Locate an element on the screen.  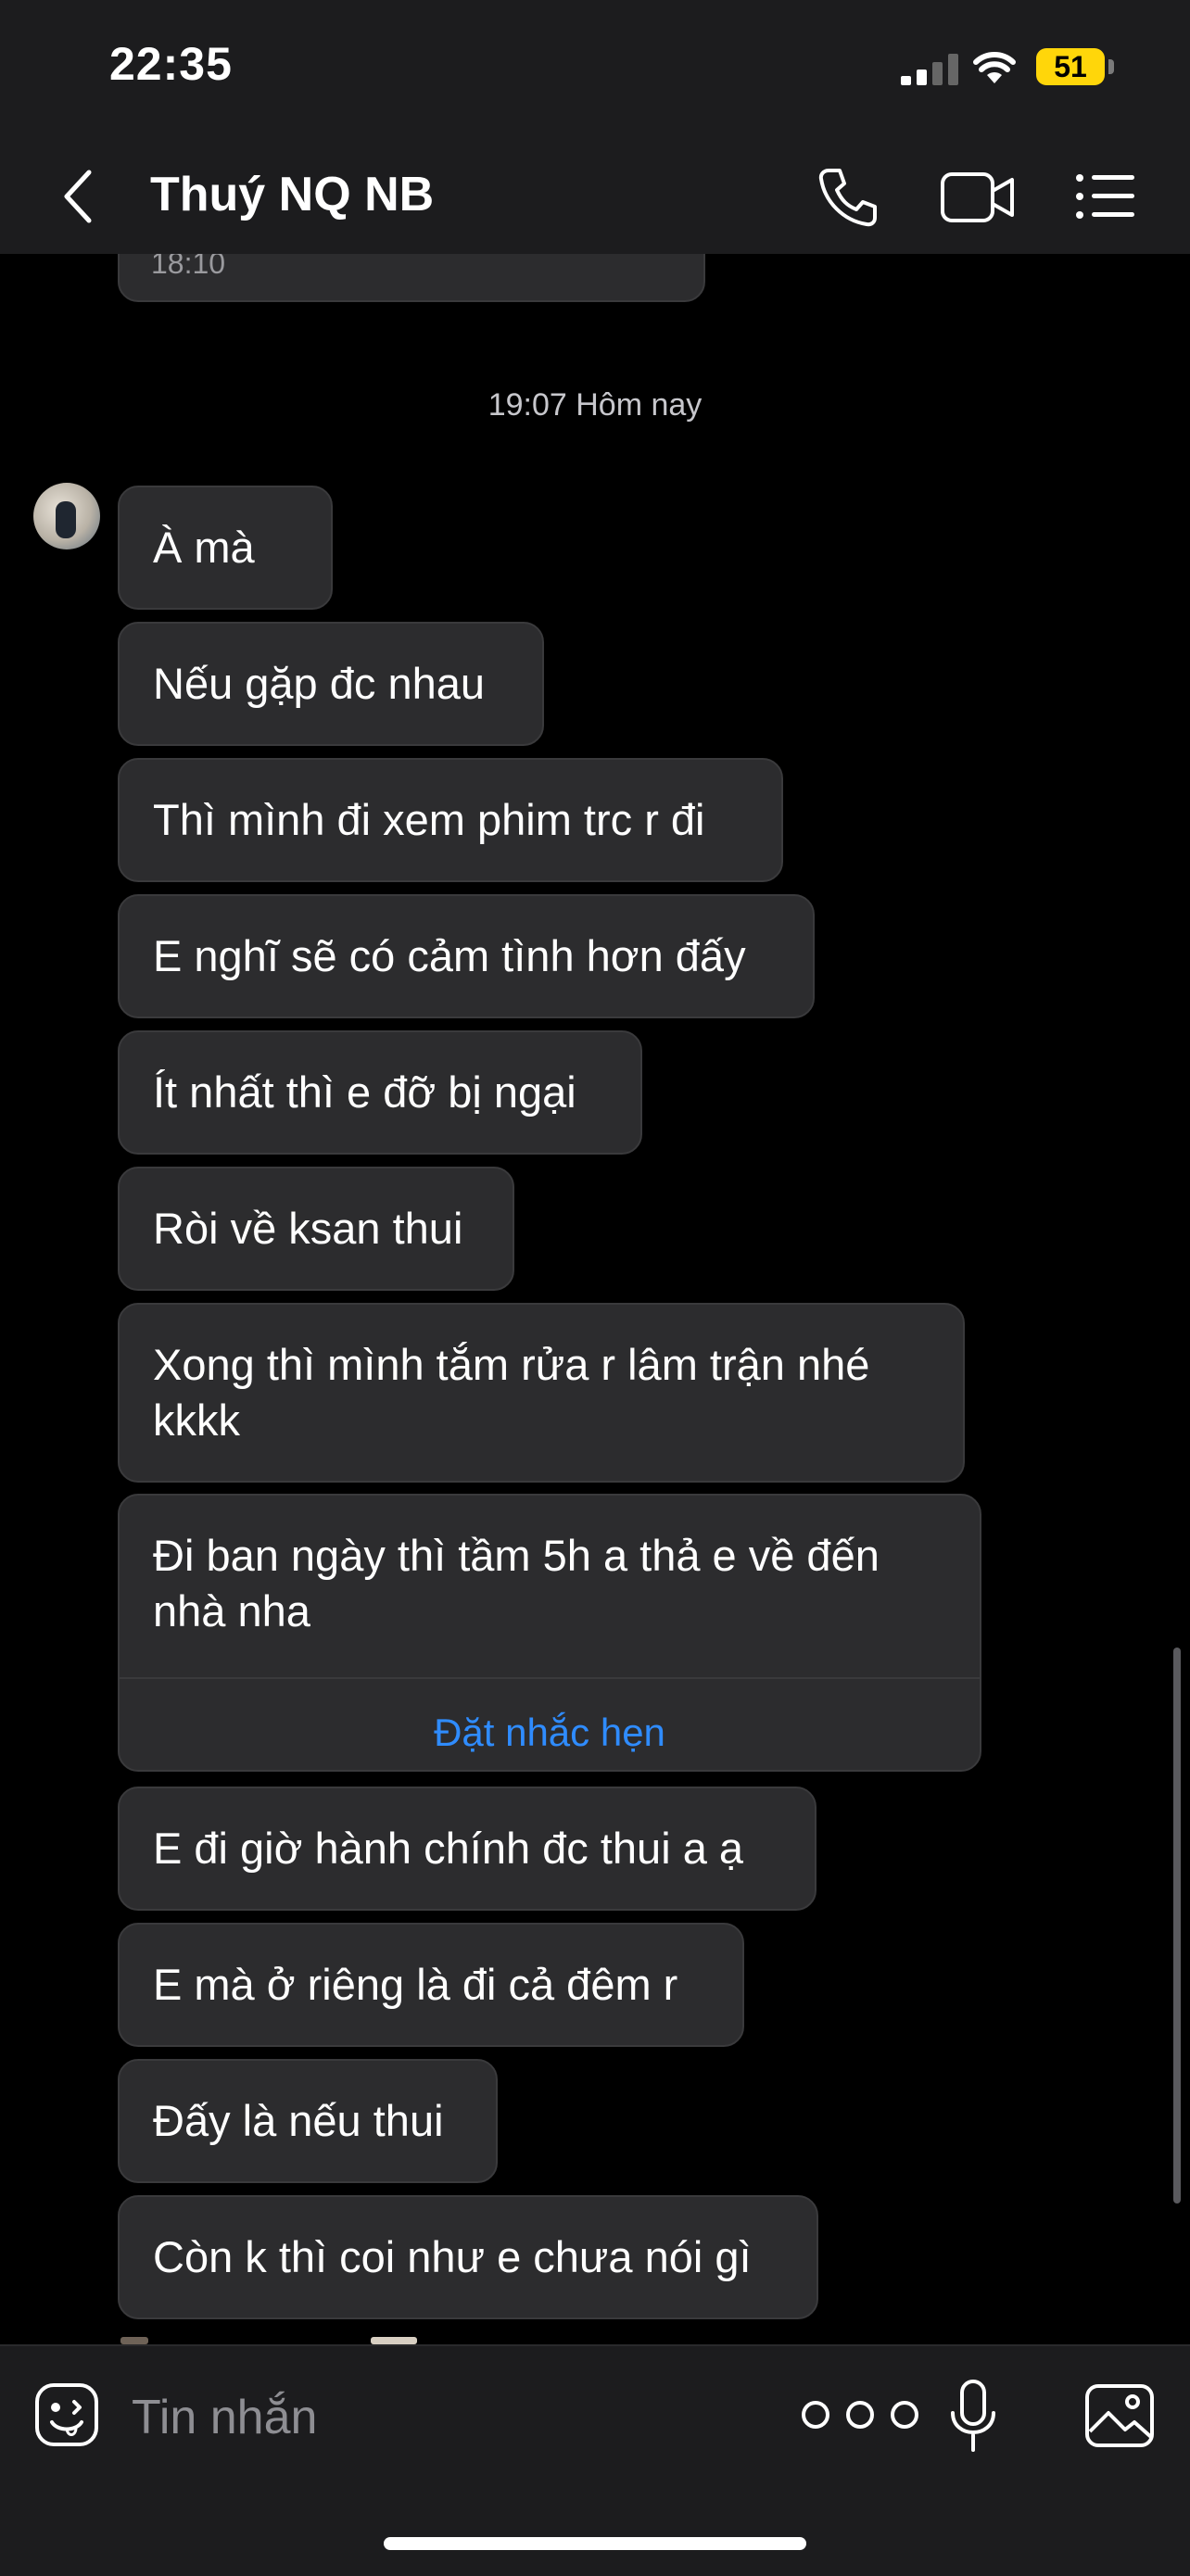
image-icon is located at coordinates (1119, 2415).